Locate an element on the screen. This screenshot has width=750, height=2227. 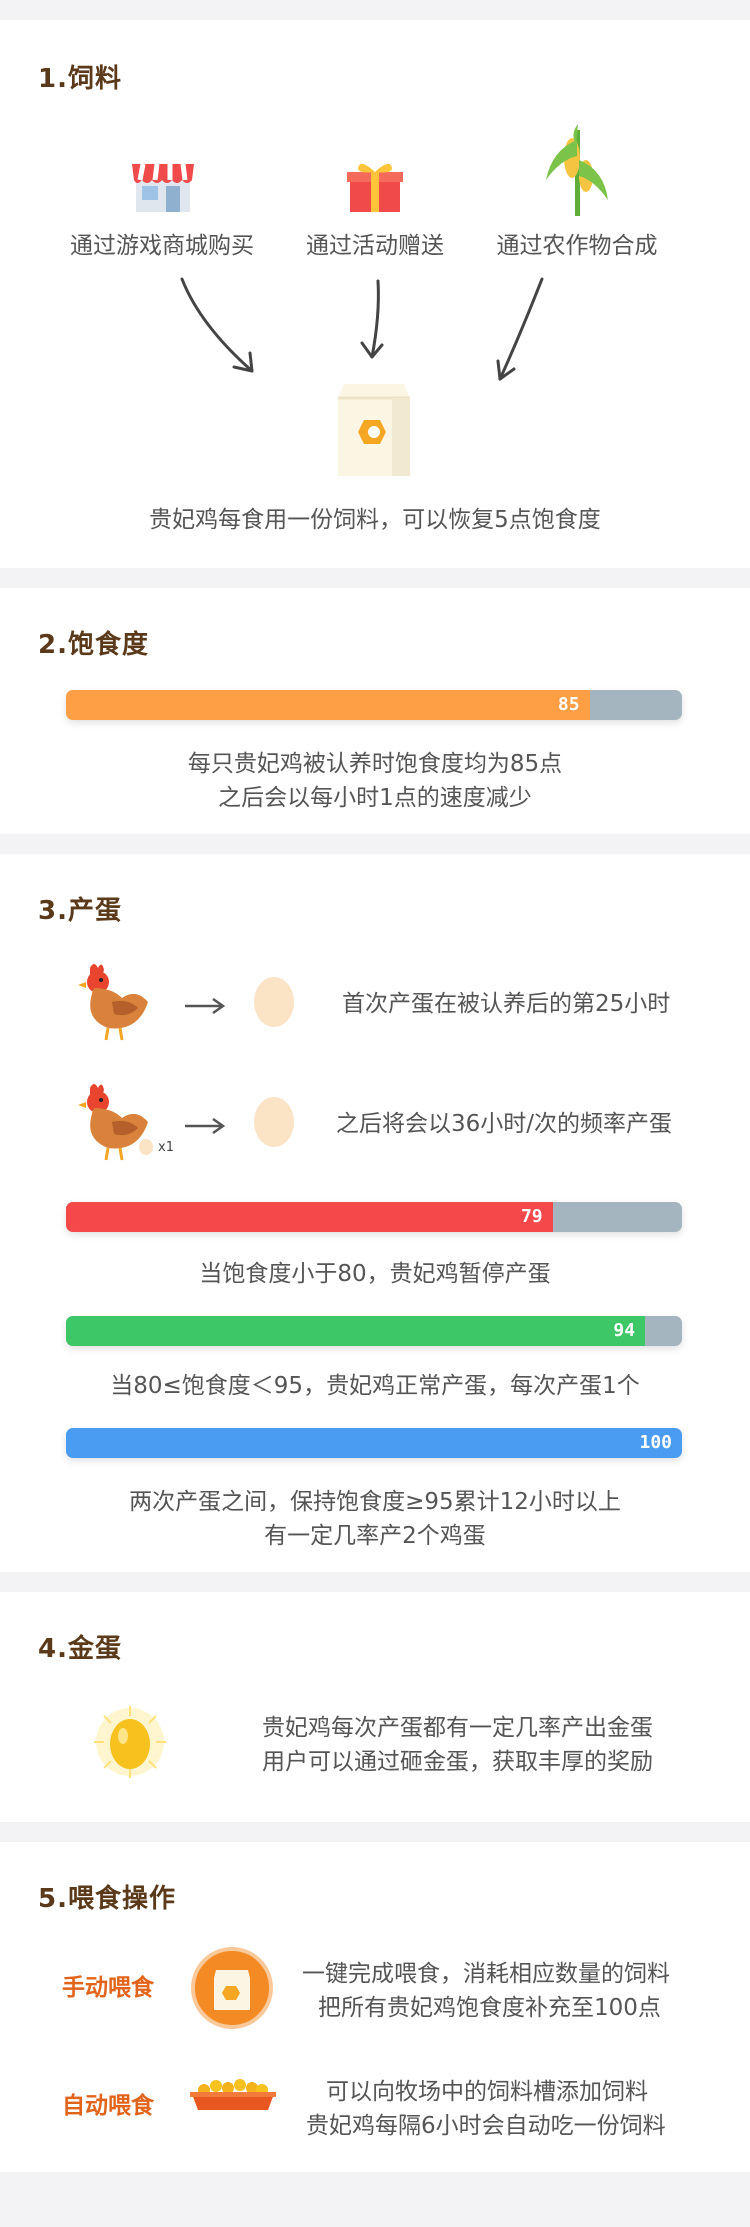
arrows-to-feed-icon is located at coordinates (362, 329).